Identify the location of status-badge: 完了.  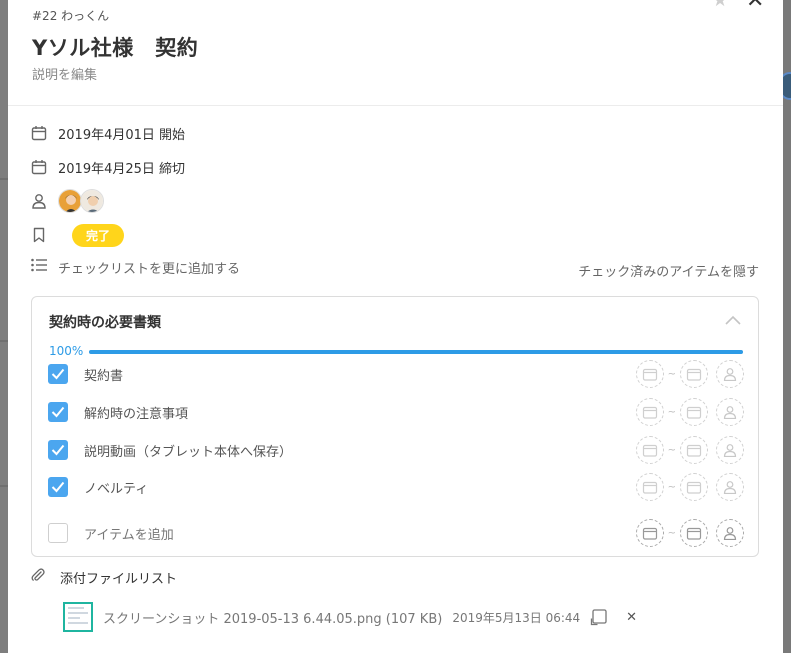
(98, 235).